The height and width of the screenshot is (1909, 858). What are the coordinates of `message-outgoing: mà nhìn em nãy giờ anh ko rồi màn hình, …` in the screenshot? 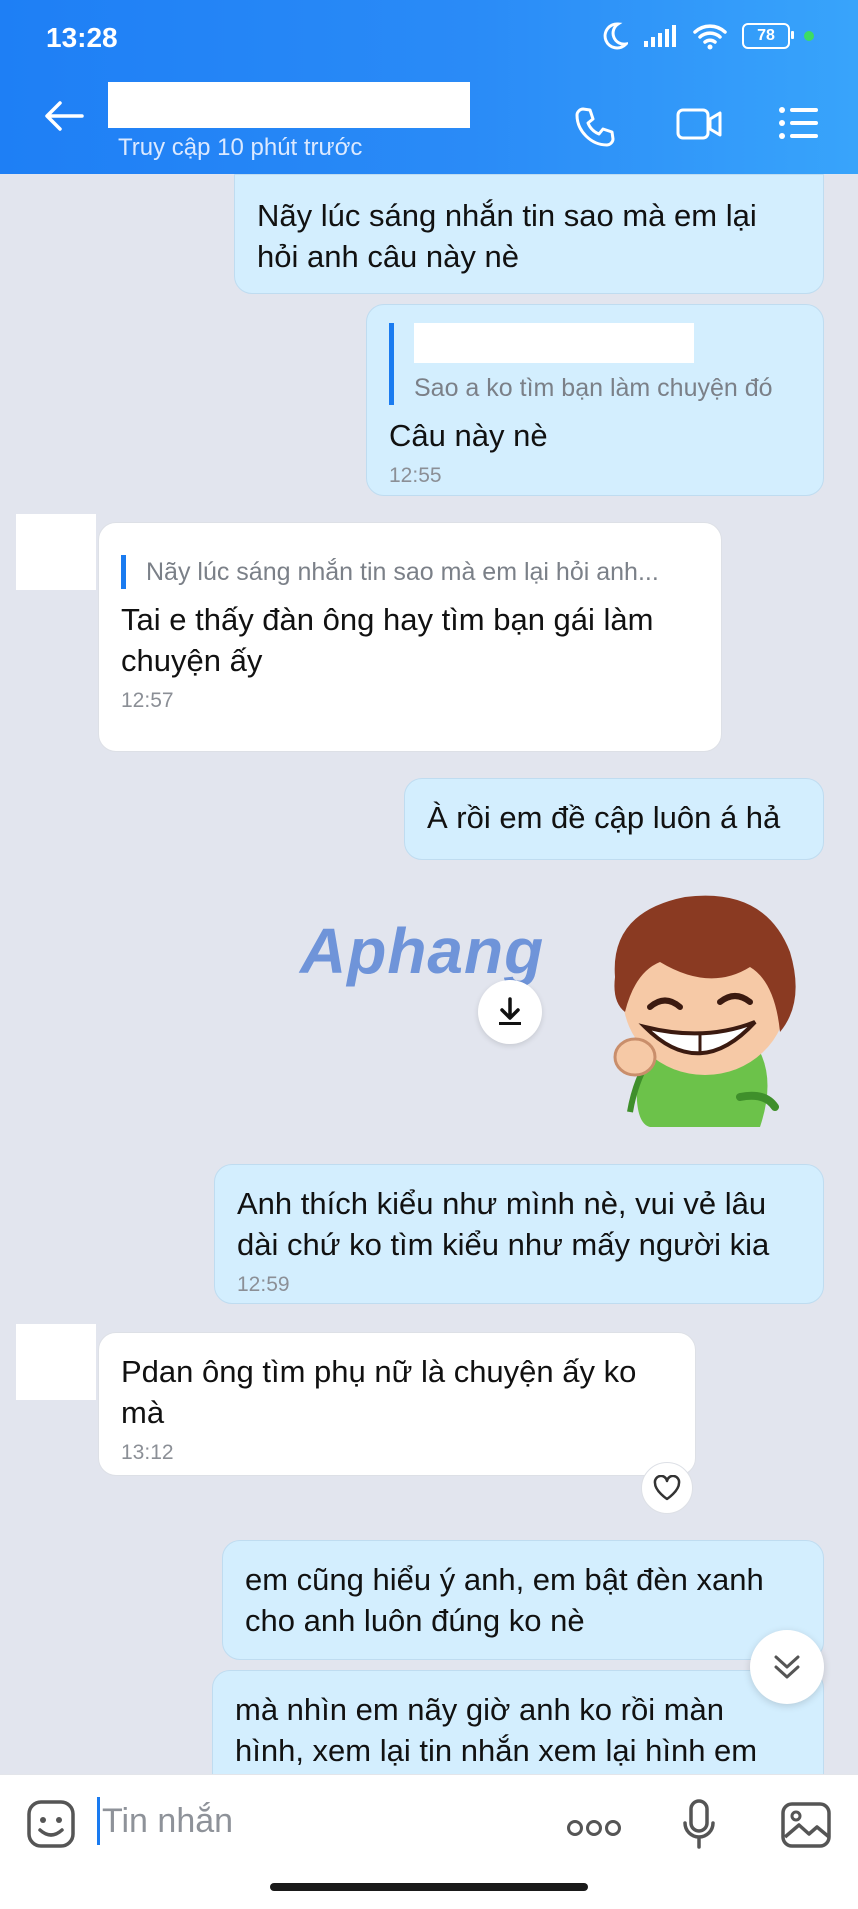 It's located at (518, 1722).